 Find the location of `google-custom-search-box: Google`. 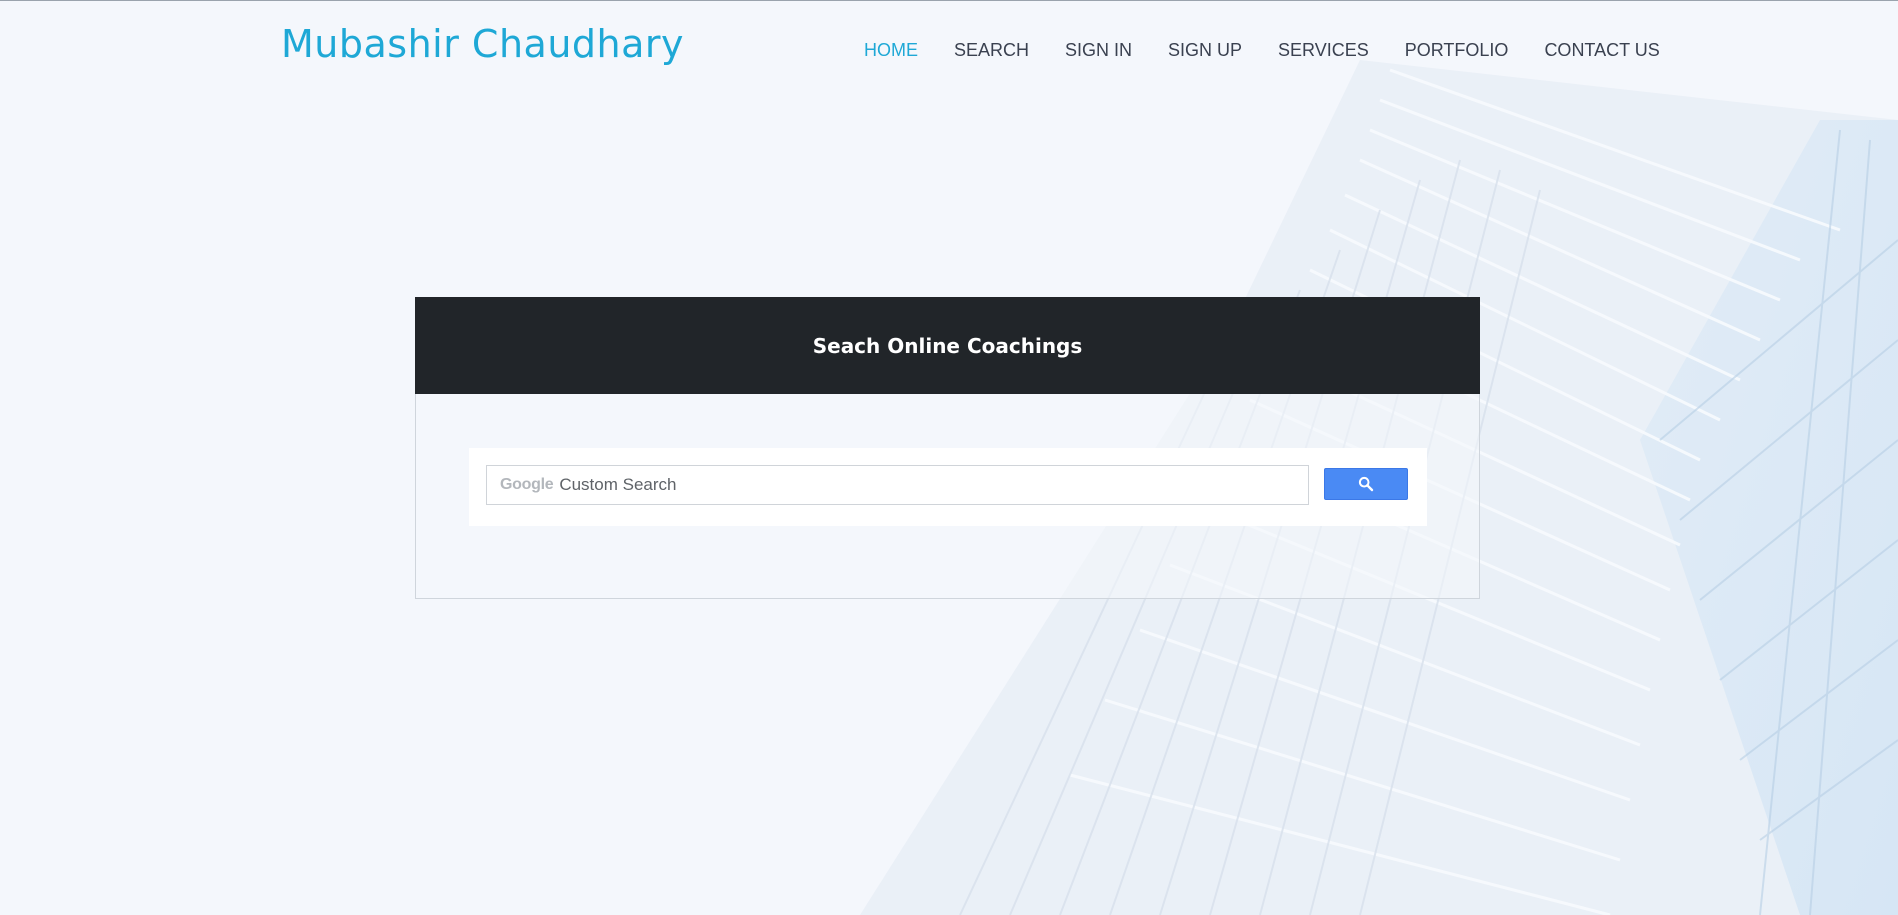

google-custom-search-box: Google is located at coordinates (948, 487).